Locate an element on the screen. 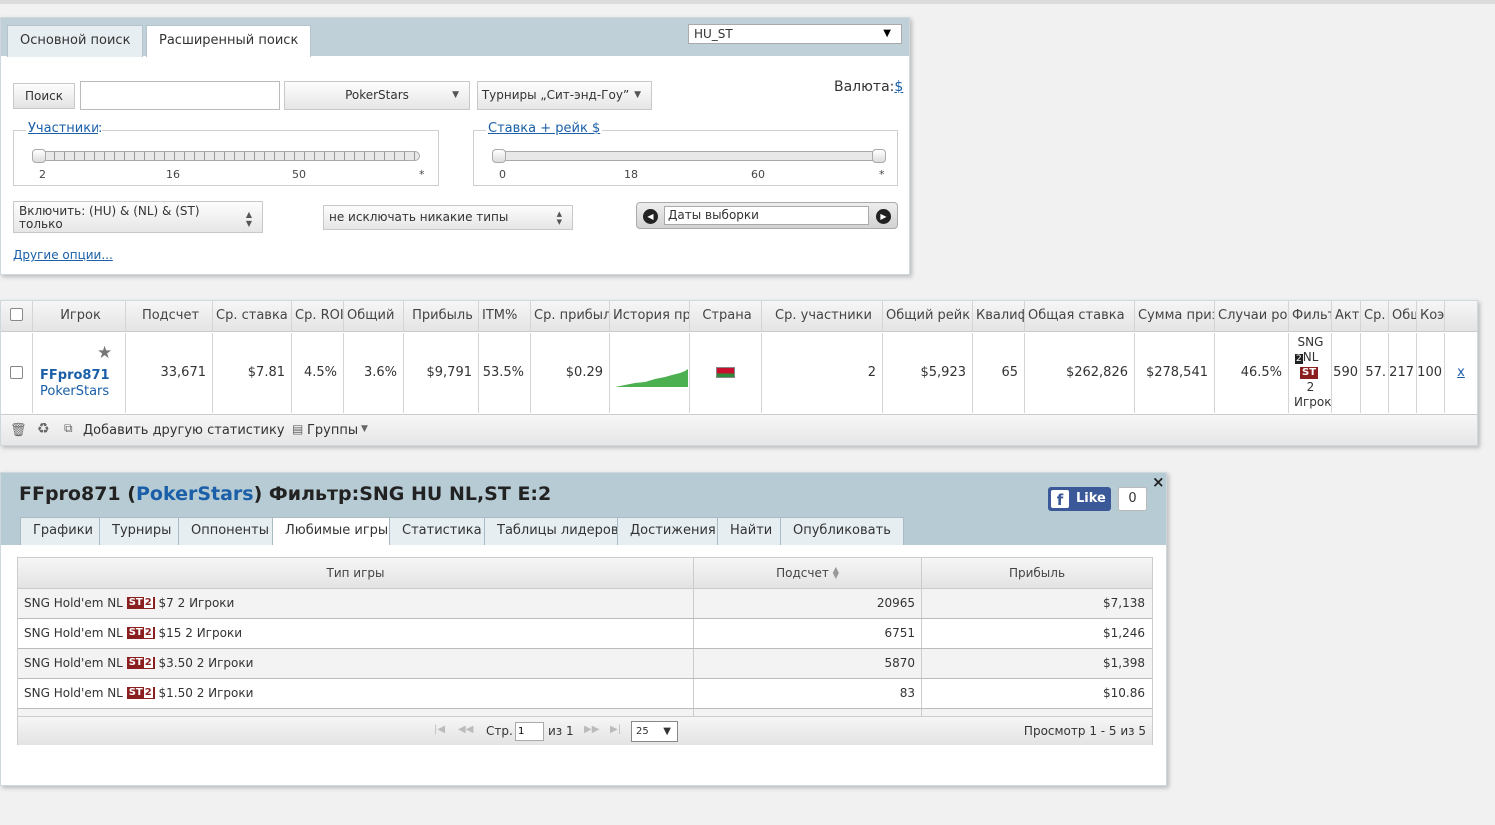 The image size is (1495, 825). tab-statistics: Статистика is located at coordinates (442, 531).